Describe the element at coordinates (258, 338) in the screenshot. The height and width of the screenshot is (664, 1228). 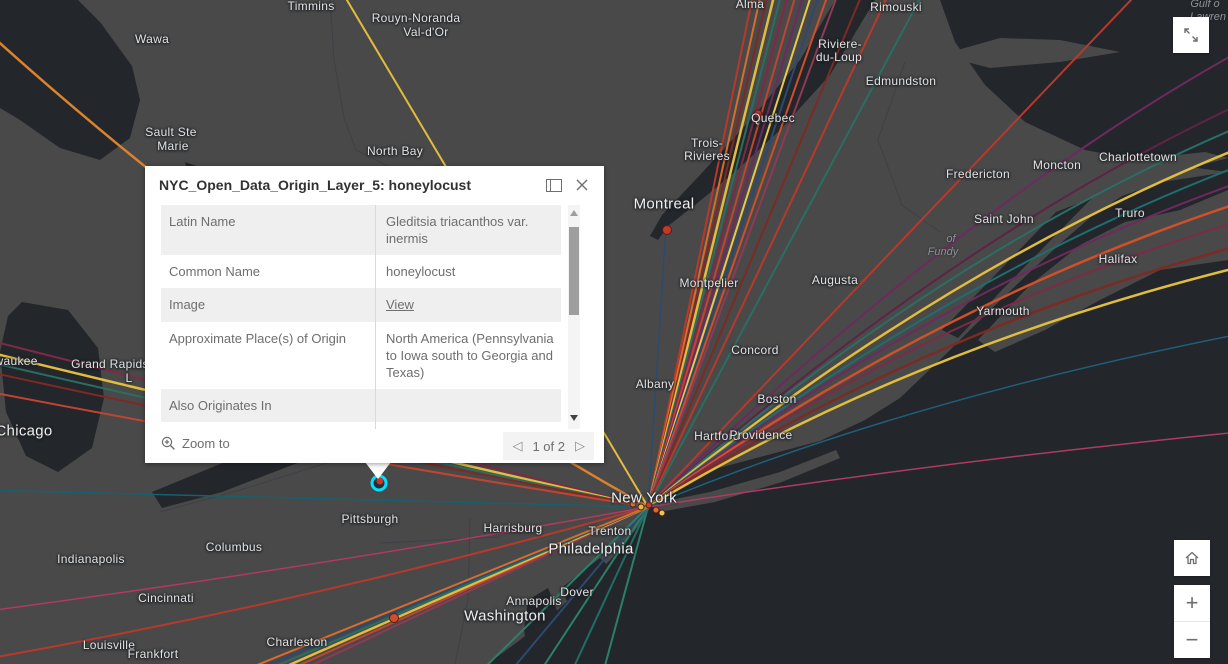
I see `field-label: Approximate Place(s) of Origin` at that location.